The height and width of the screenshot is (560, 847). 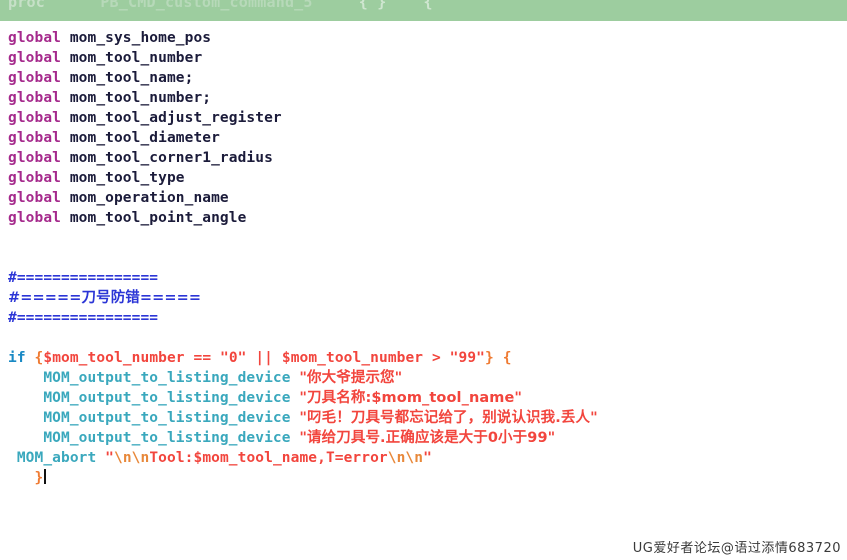 What do you see at coordinates (423, 378) in the screenshot?
I see `code-line-output-call: MOM_output_to_listing_device "你大爷提示您"` at bounding box center [423, 378].